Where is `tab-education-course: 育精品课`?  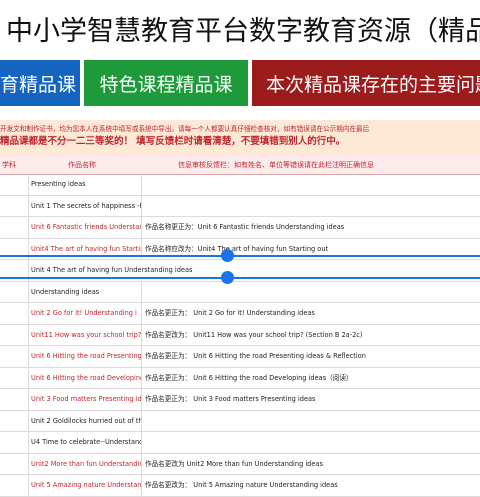
tab-education-course: 育精品课 is located at coordinates (40, 83).